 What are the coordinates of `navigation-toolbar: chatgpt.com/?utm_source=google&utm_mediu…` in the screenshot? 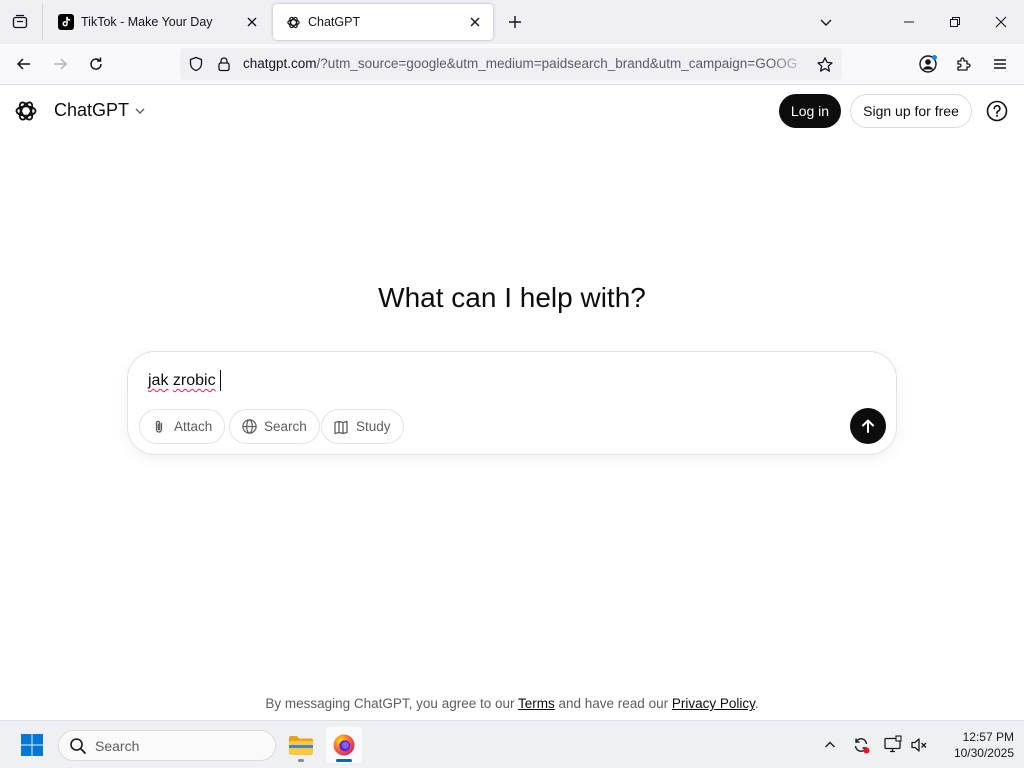 It's located at (512, 64).